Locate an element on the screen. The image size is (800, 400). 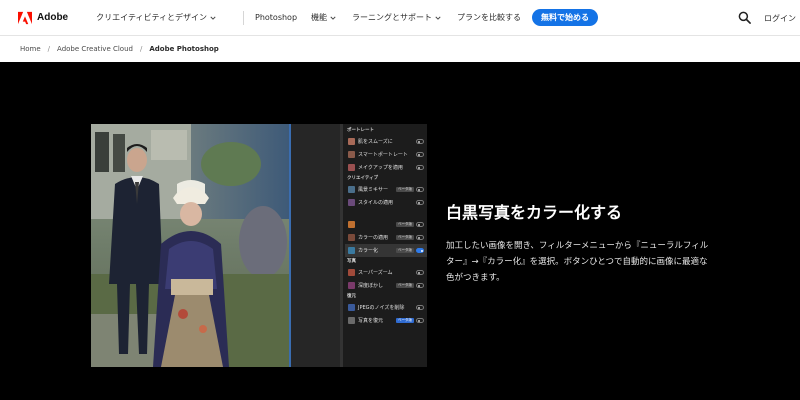
adobe-logo: Adobe is located at coordinates (43, 18).